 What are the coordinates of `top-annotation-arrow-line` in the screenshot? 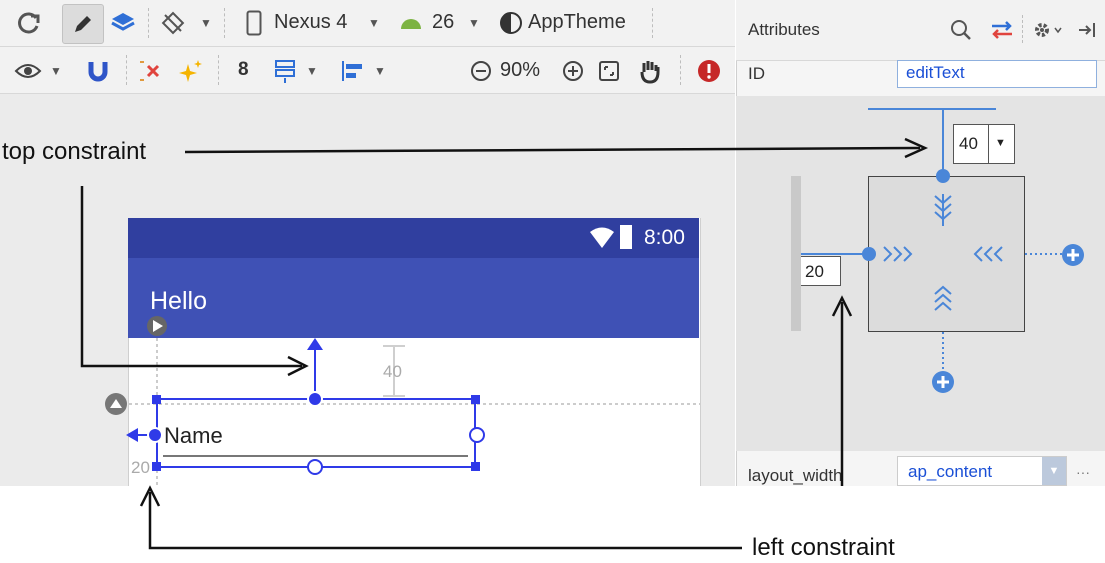 It's located at (552, 150).